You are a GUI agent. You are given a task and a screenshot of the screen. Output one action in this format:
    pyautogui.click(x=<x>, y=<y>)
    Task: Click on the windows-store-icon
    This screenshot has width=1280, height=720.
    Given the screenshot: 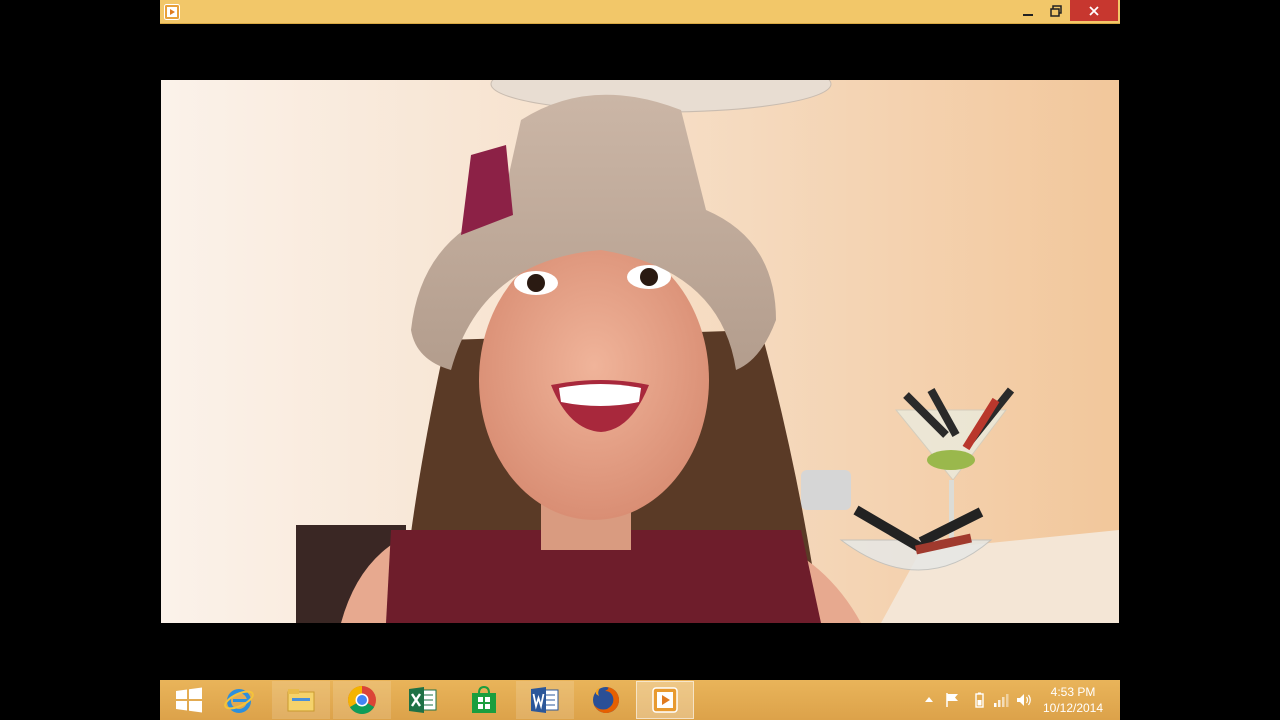 What is the action you would take?
    pyautogui.click(x=484, y=699)
    